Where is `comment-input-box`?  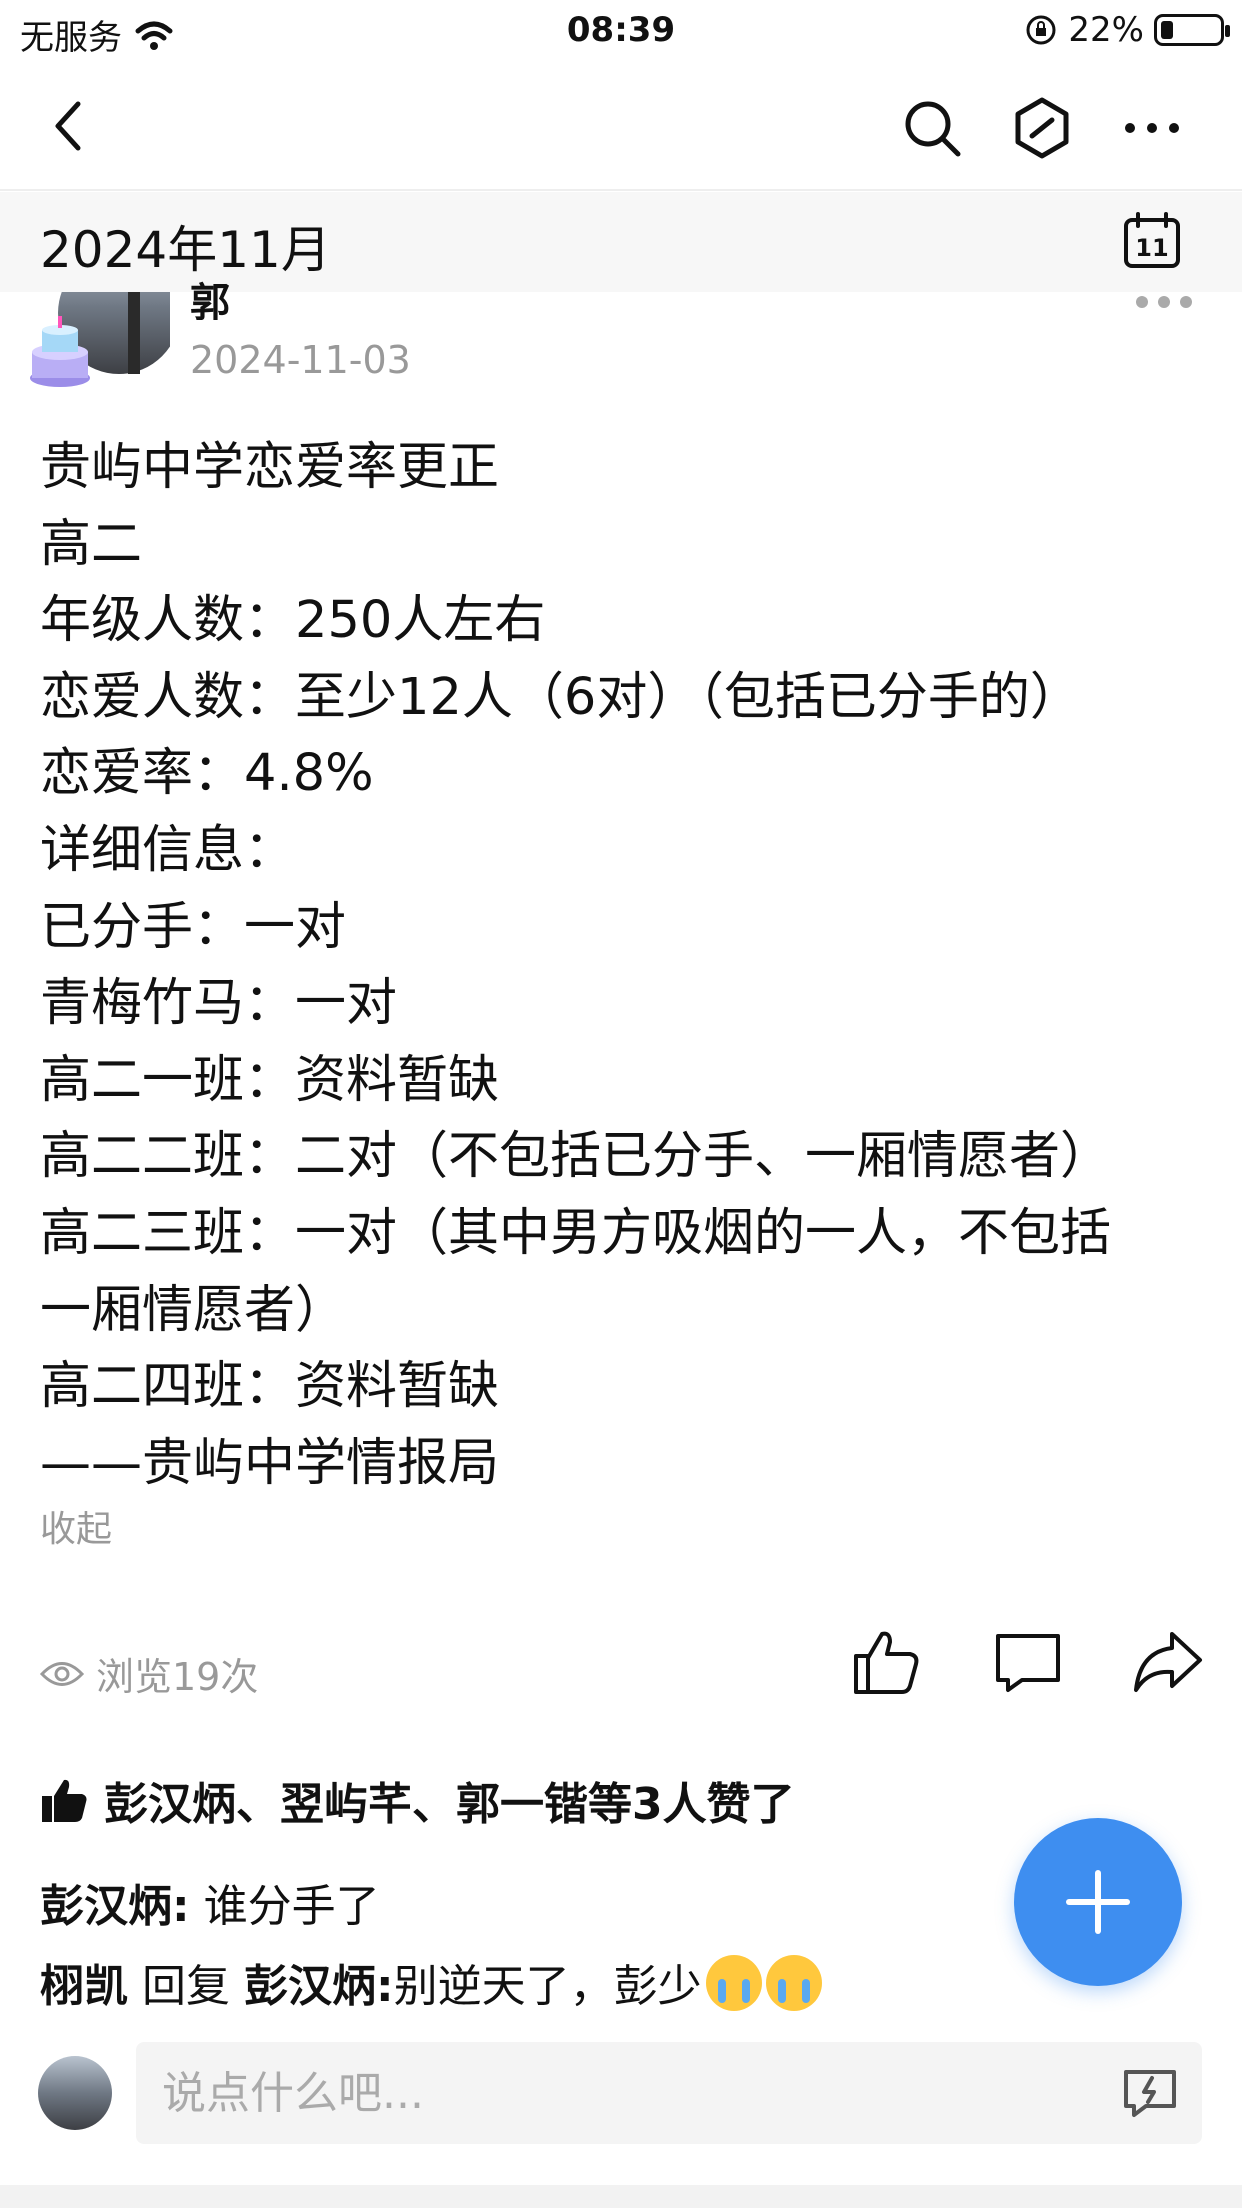
comment-input-box is located at coordinates (669, 2093).